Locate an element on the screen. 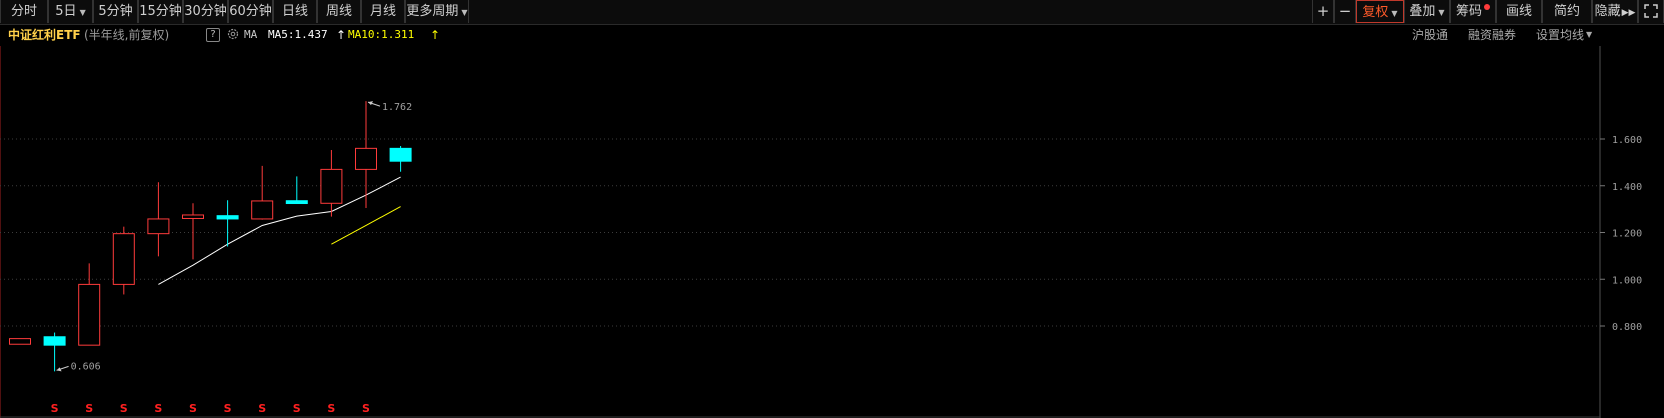 The image size is (1664, 418). y-tick-label: 1.000 is located at coordinates (1627, 280).